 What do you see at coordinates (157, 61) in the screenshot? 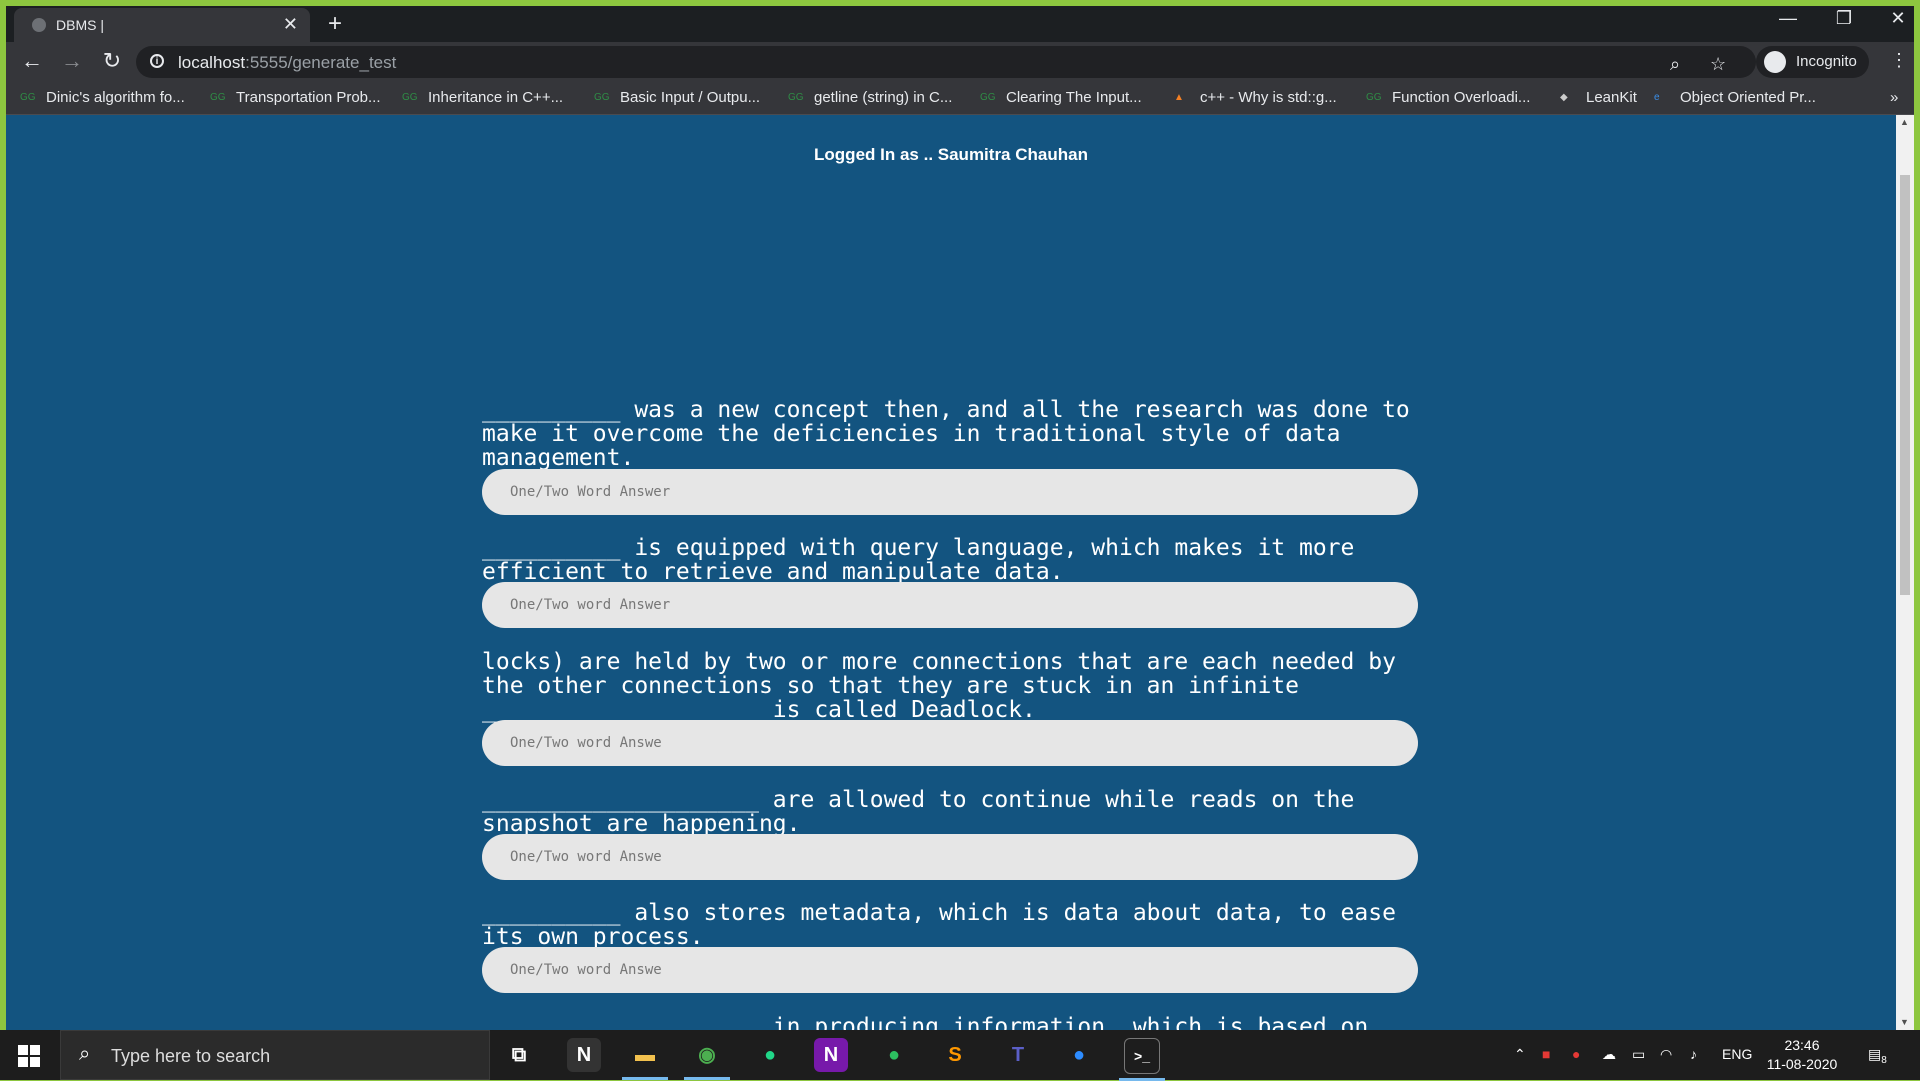
I see `info-icon: i` at bounding box center [157, 61].